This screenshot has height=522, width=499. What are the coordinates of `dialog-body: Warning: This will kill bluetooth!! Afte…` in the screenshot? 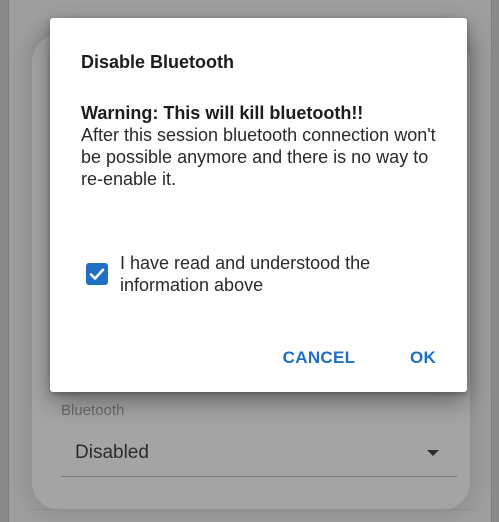 It's located at (266, 146).